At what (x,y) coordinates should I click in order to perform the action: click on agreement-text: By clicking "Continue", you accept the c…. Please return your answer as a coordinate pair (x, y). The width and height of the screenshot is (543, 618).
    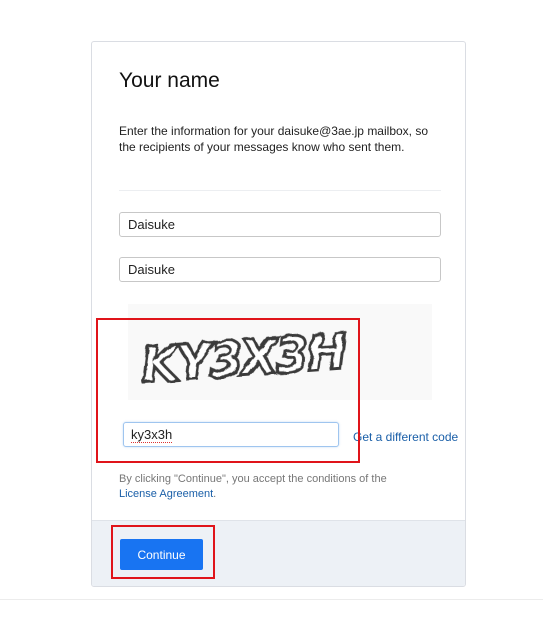
    Looking at the image, I should click on (284, 487).